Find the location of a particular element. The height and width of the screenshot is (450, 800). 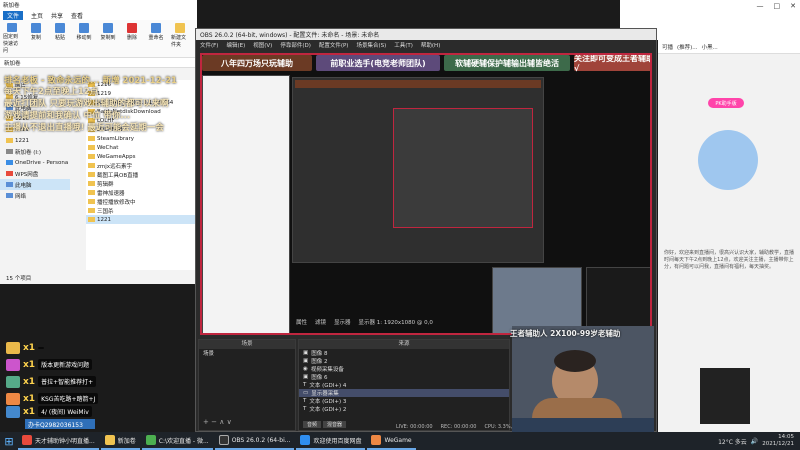

source-item: T 文本 (GDI+) 3 is located at coordinates (404, 401).